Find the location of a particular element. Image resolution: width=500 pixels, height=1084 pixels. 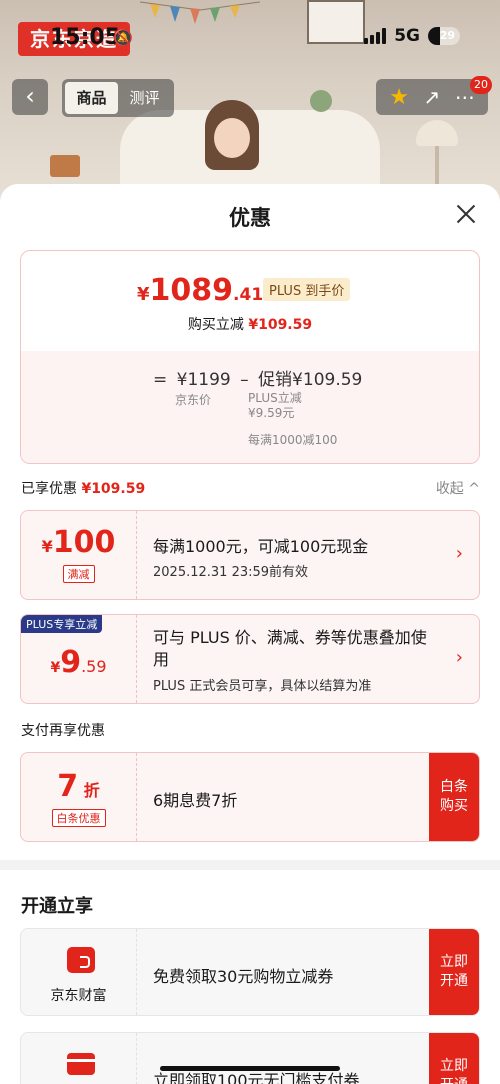

coupon-left: 7 折 白条优惠 is located at coordinates (79, 797).